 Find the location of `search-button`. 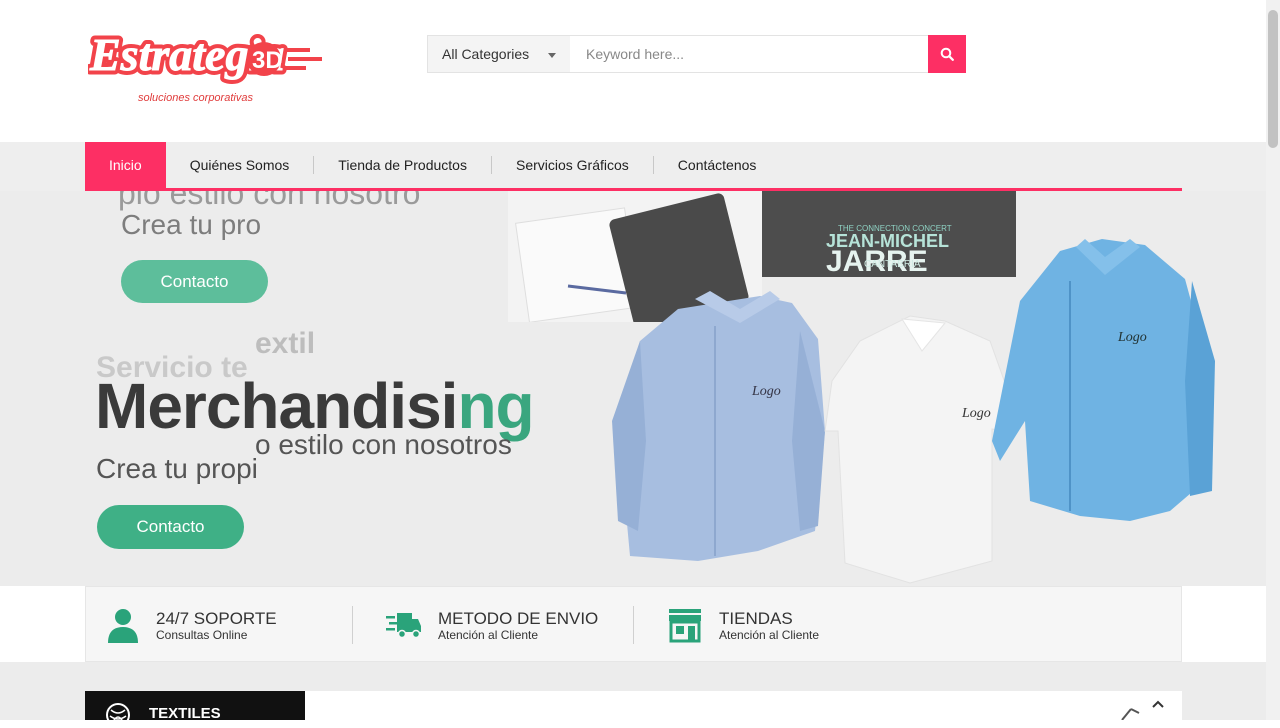

search-button is located at coordinates (947, 54).